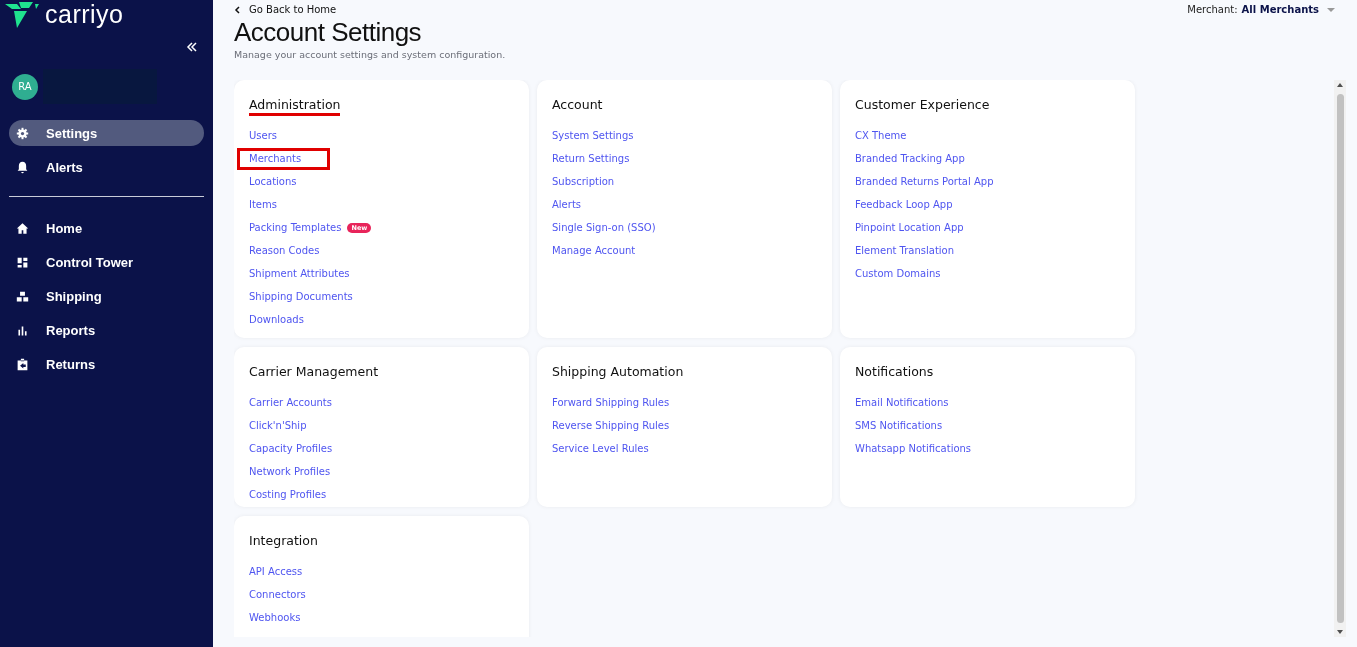 The height and width of the screenshot is (647, 1357). Describe the element at coordinates (276, 572) in the screenshot. I see `settings-link: API Access` at that location.